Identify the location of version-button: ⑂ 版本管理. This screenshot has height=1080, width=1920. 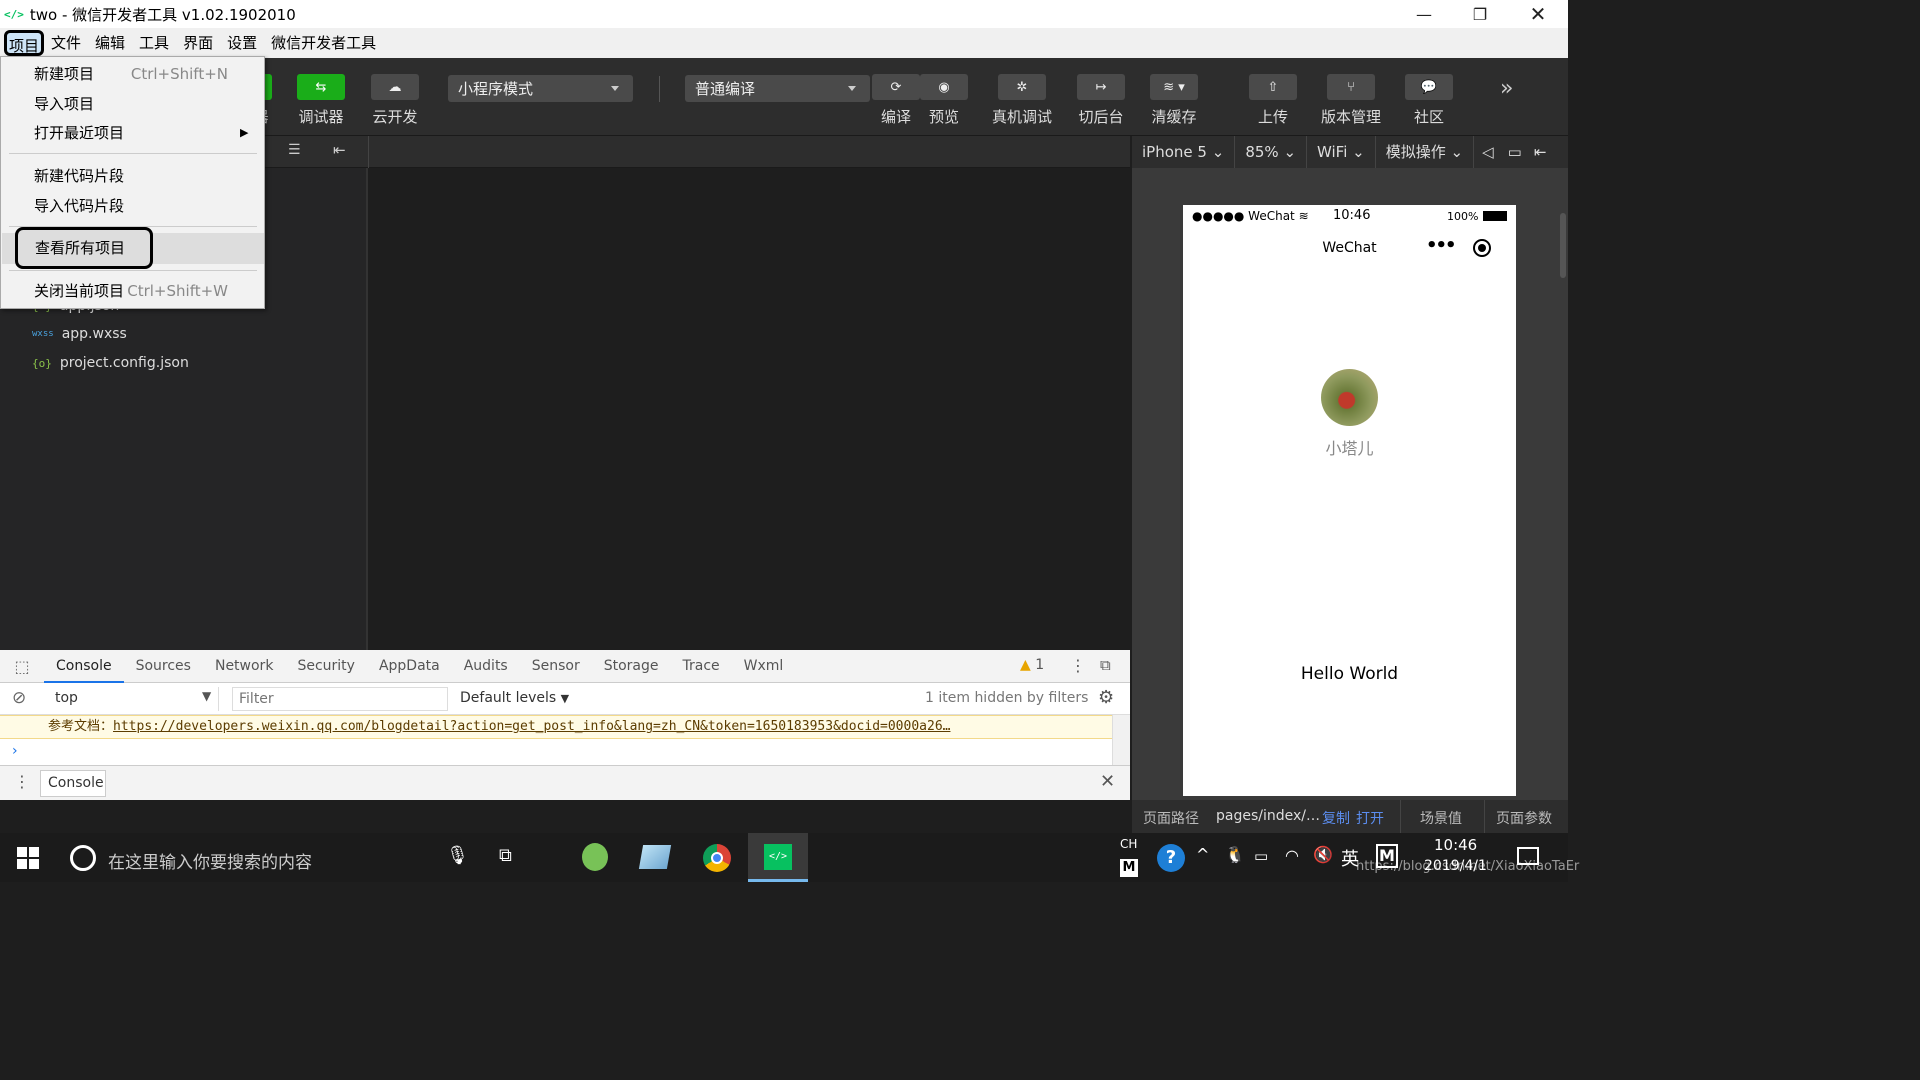
(1351, 100).